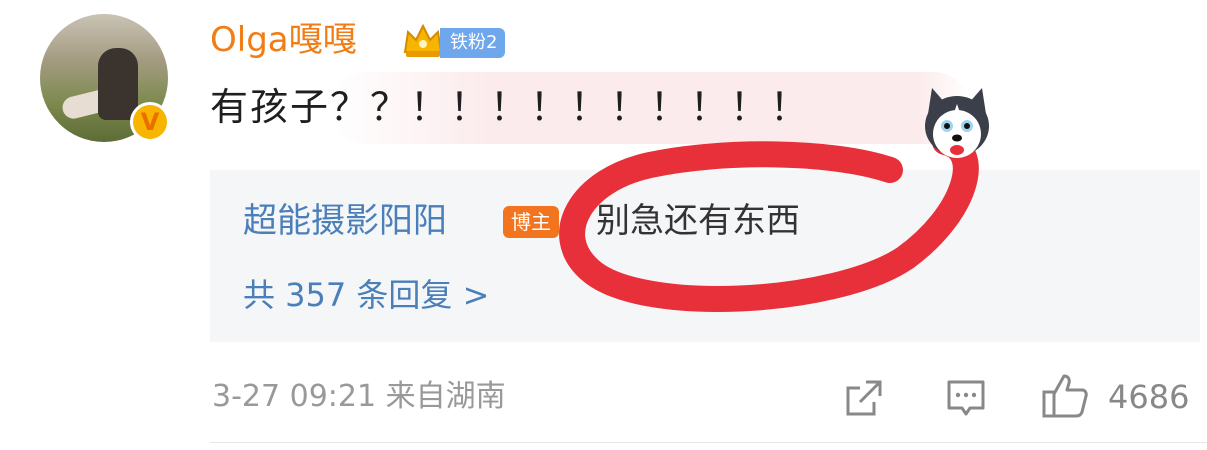  Describe the element at coordinates (708, 442) in the screenshot. I see `divider` at that location.